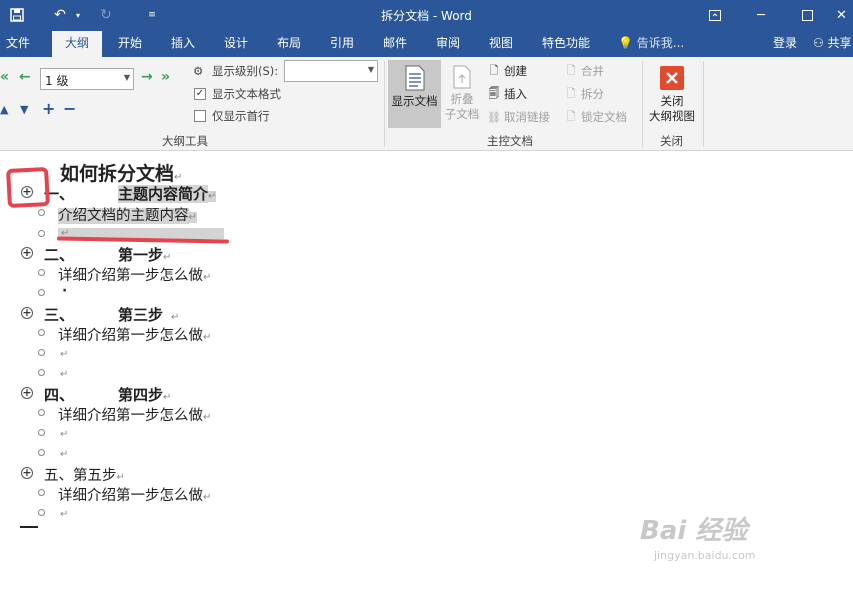  What do you see at coordinates (384, 104) in the screenshot?
I see `group-divider` at bounding box center [384, 104].